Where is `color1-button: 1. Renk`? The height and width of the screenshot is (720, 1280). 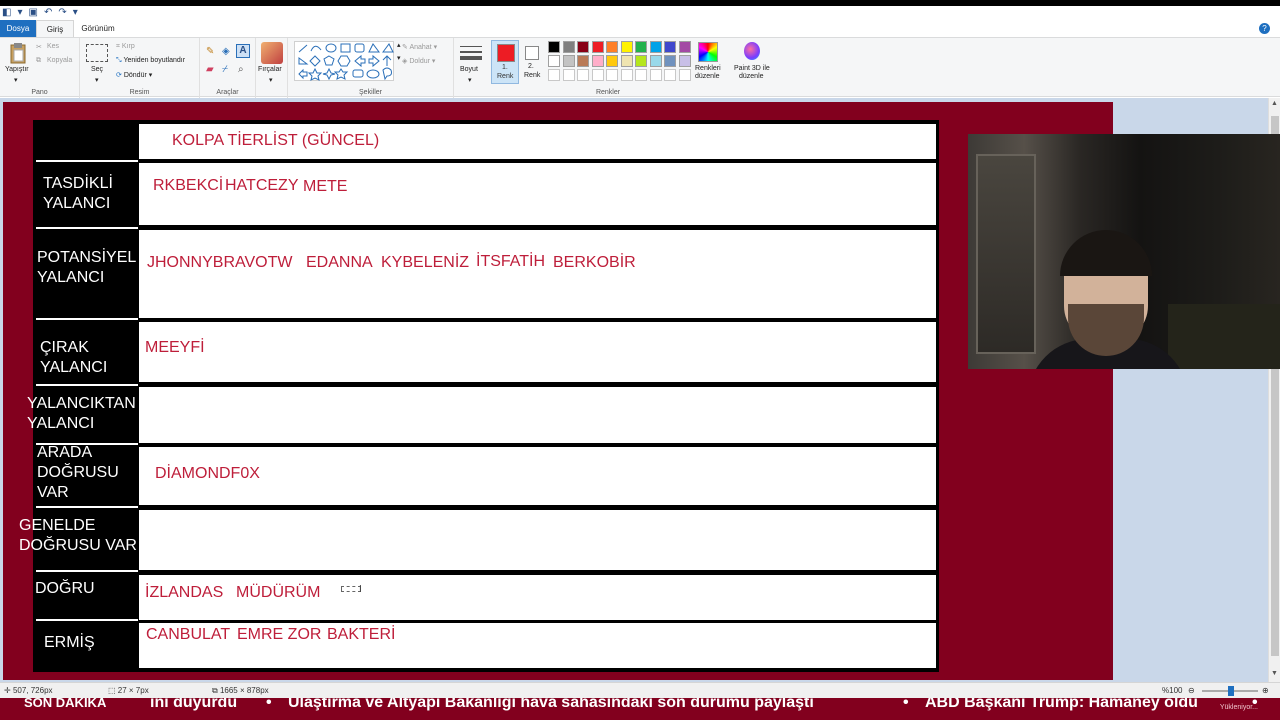
color1-button: 1. Renk is located at coordinates (505, 62).